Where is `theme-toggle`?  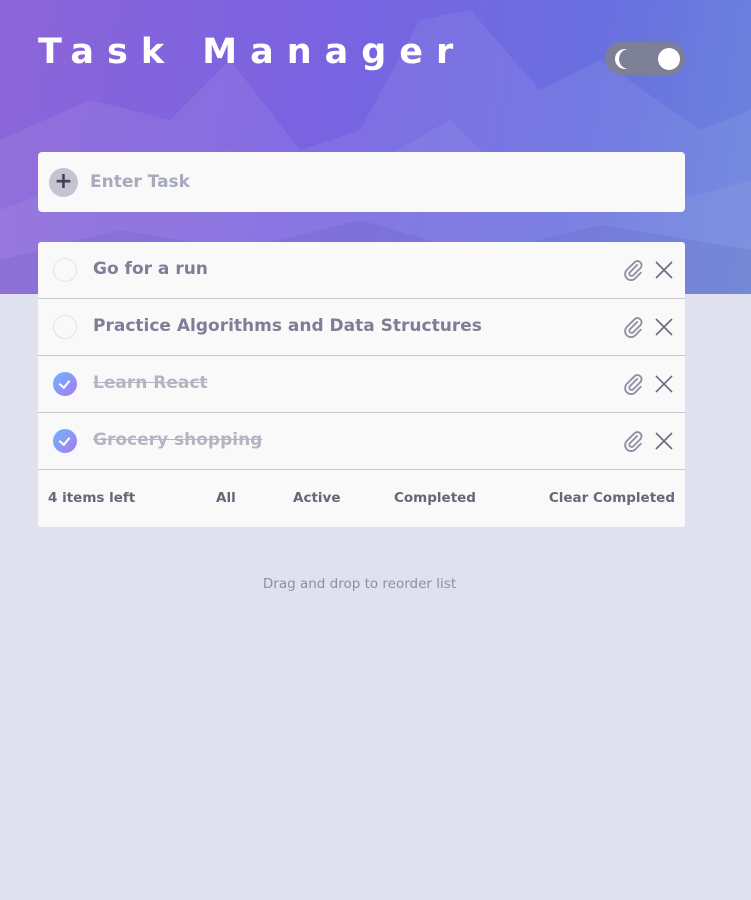
theme-toggle is located at coordinates (645, 58).